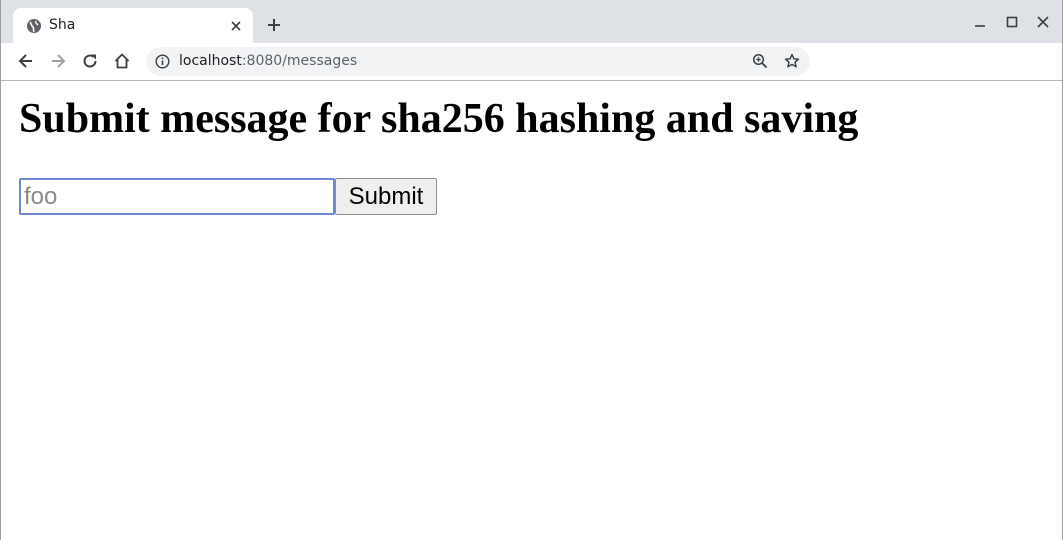 Image resolution: width=1063 pixels, height=540 pixels. I want to click on back-arrow-icon, so click(26, 61).